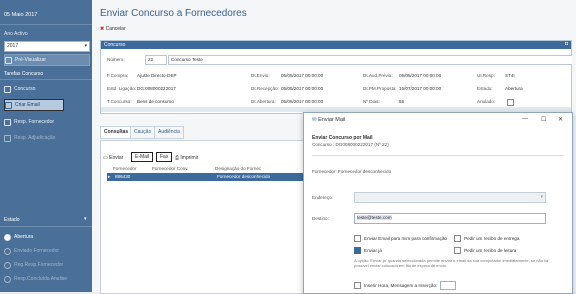  What do you see at coordinates (244, 176) in the screenshot?
I see `table-cell: Fornecedor desconhecido` at bounding box center [244, 176].